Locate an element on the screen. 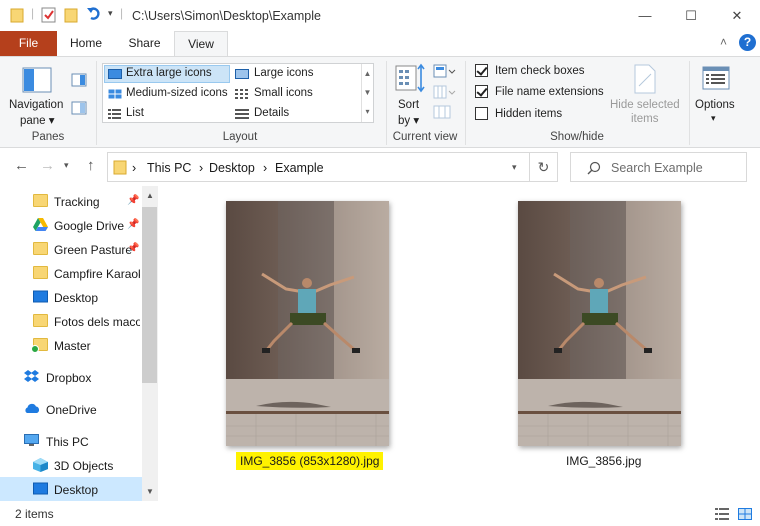 The width and height of the screenshot is (760, 526). breadcrumb-desktop: Desktop is located at coordinates (232, 168).